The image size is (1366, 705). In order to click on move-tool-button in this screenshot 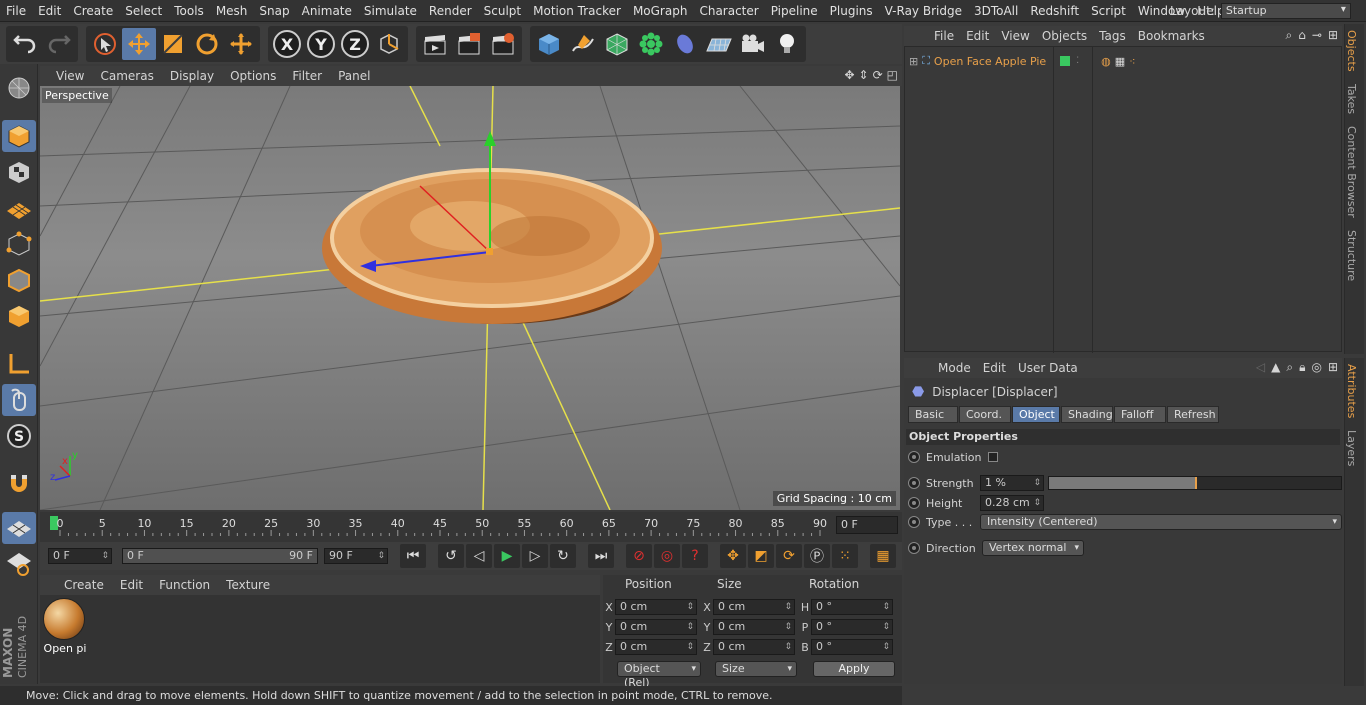, I will do `click(139, 44)`.